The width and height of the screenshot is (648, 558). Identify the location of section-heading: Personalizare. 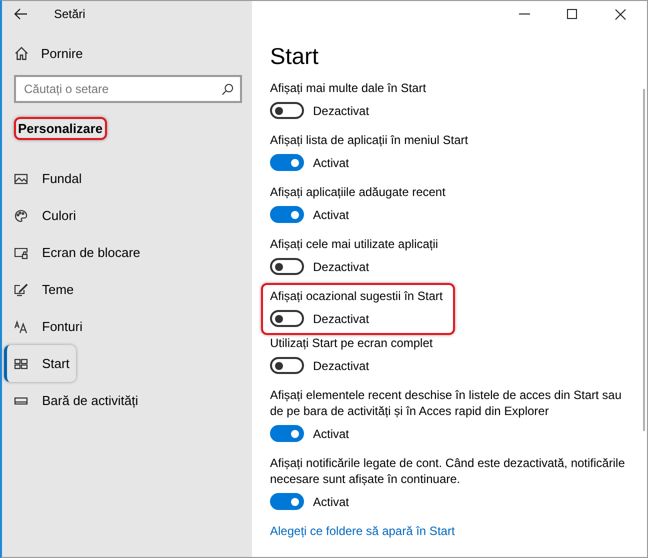
(60, 128).